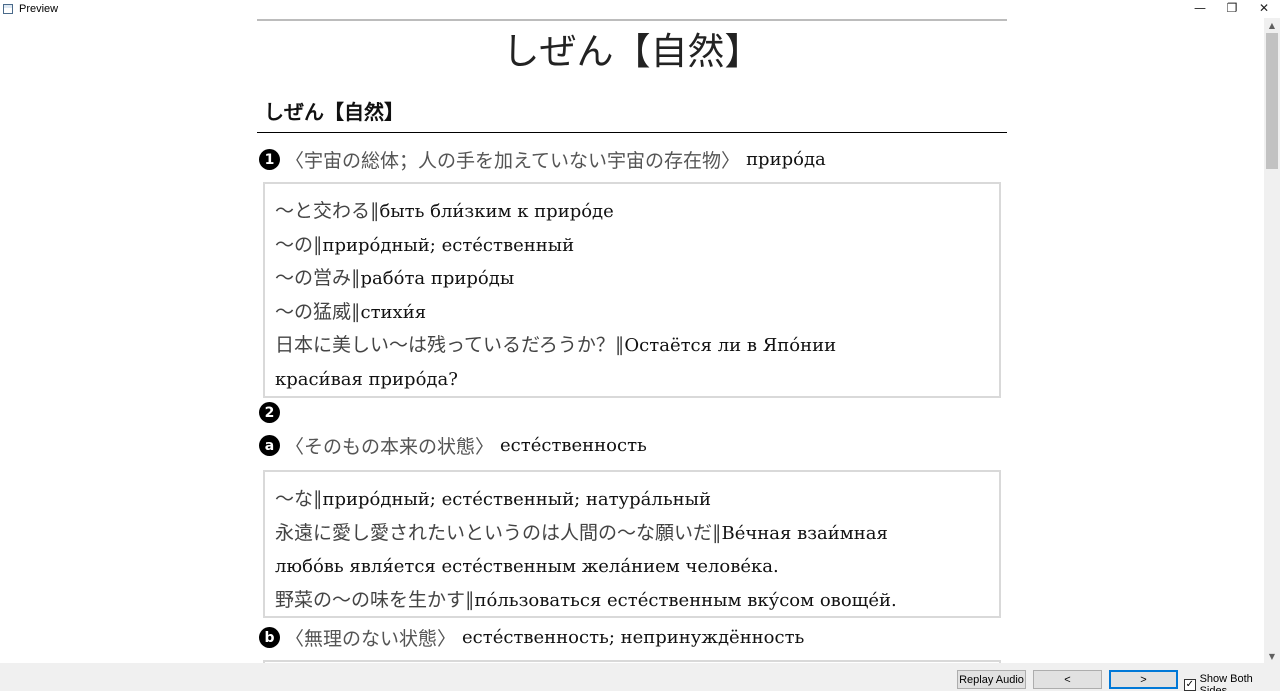  Describe the element at coordinates (450, 345) in the screenshot. I see `example-jp: 日本に美しい〜は残っているだろうか？∥` at that location.